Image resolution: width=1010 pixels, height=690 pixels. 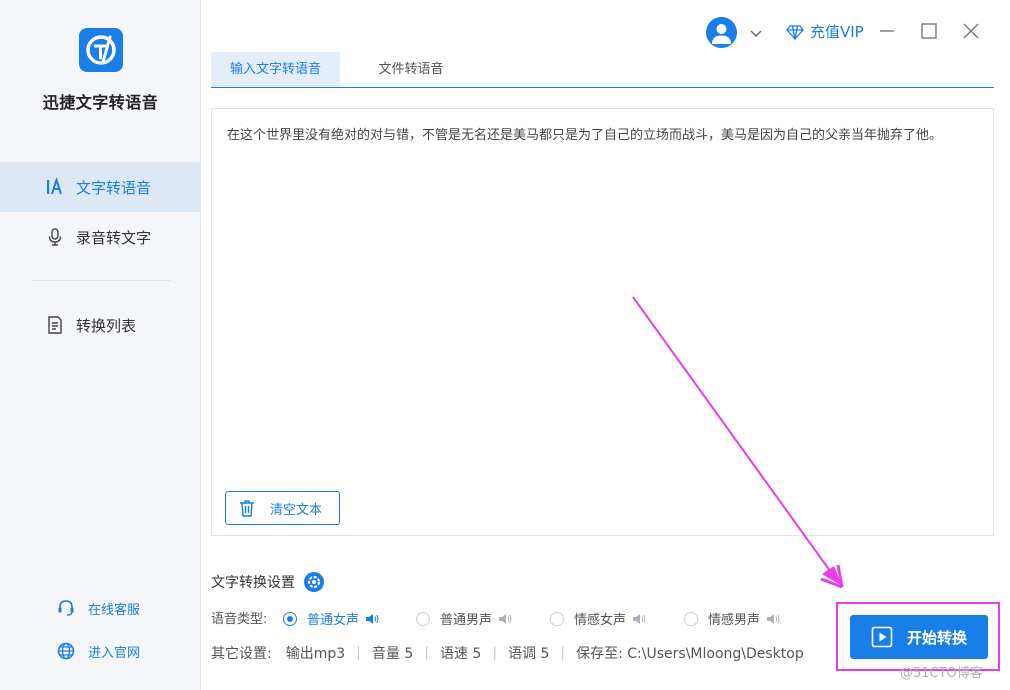 What do you see at coordinates (106, 325) in the screenshot?
I see `sidebar-item-label: 转换列表` at bounding box center [106, 325].